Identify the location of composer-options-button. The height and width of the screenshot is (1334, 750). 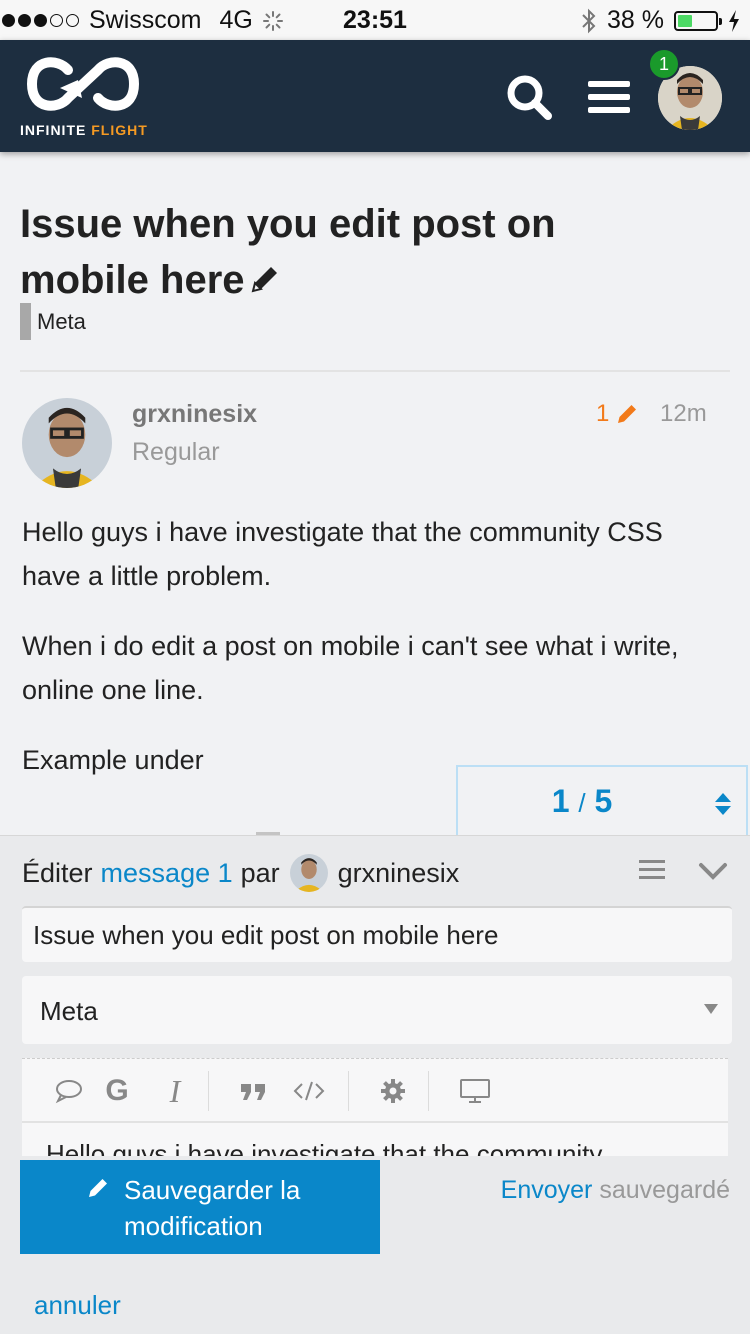
(652, 872).